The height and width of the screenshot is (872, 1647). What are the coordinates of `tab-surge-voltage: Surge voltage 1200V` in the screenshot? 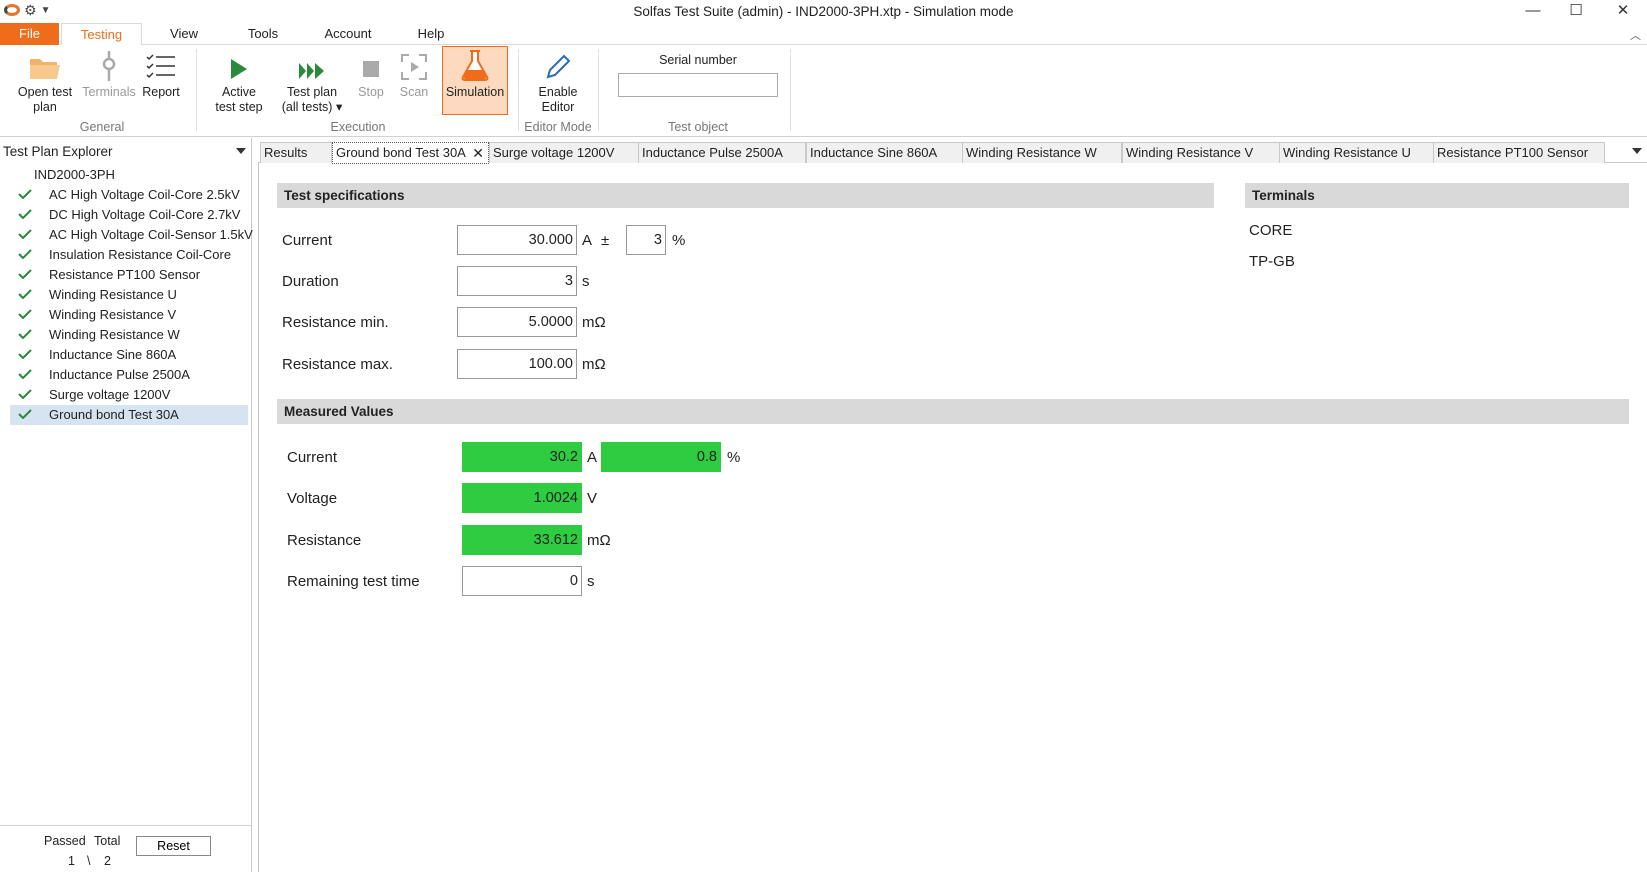 It's located at (564, 152).